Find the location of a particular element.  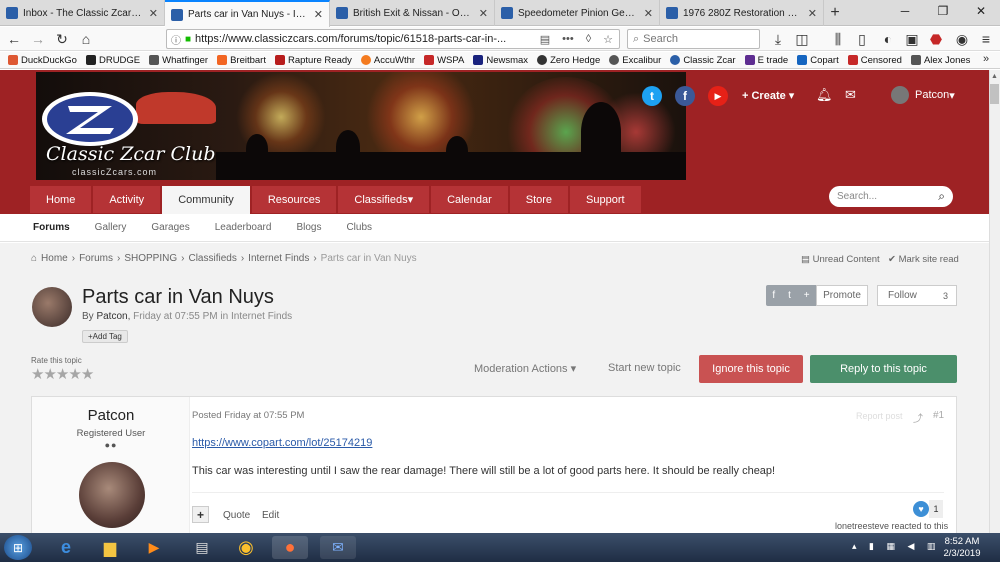

bookmark-item: Zero Hedge is located at coordinates (568, 60).